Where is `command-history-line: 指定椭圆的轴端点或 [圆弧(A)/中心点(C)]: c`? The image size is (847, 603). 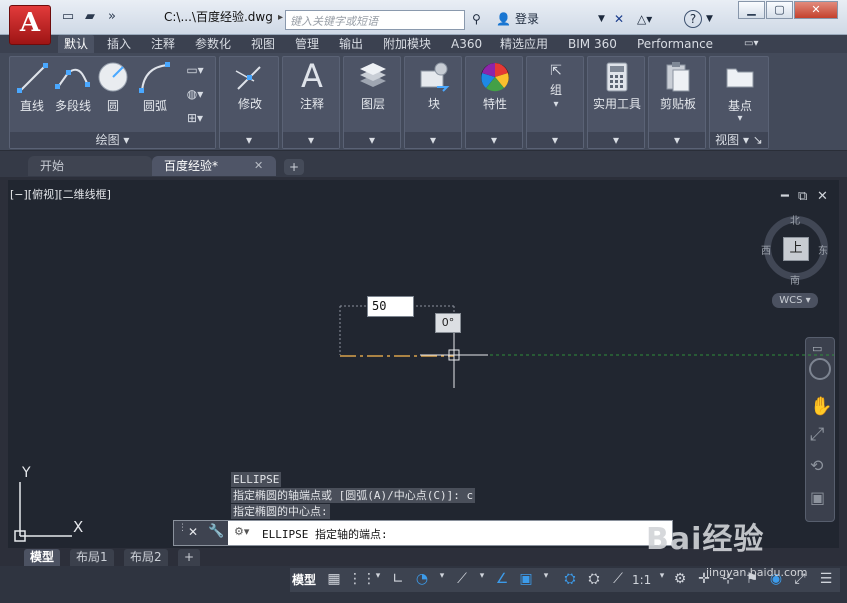 command-history-line: 指定椭圆的轴端点或 [圆弧(A)/中心点(C)]: c is located at coordinates (353, 495).